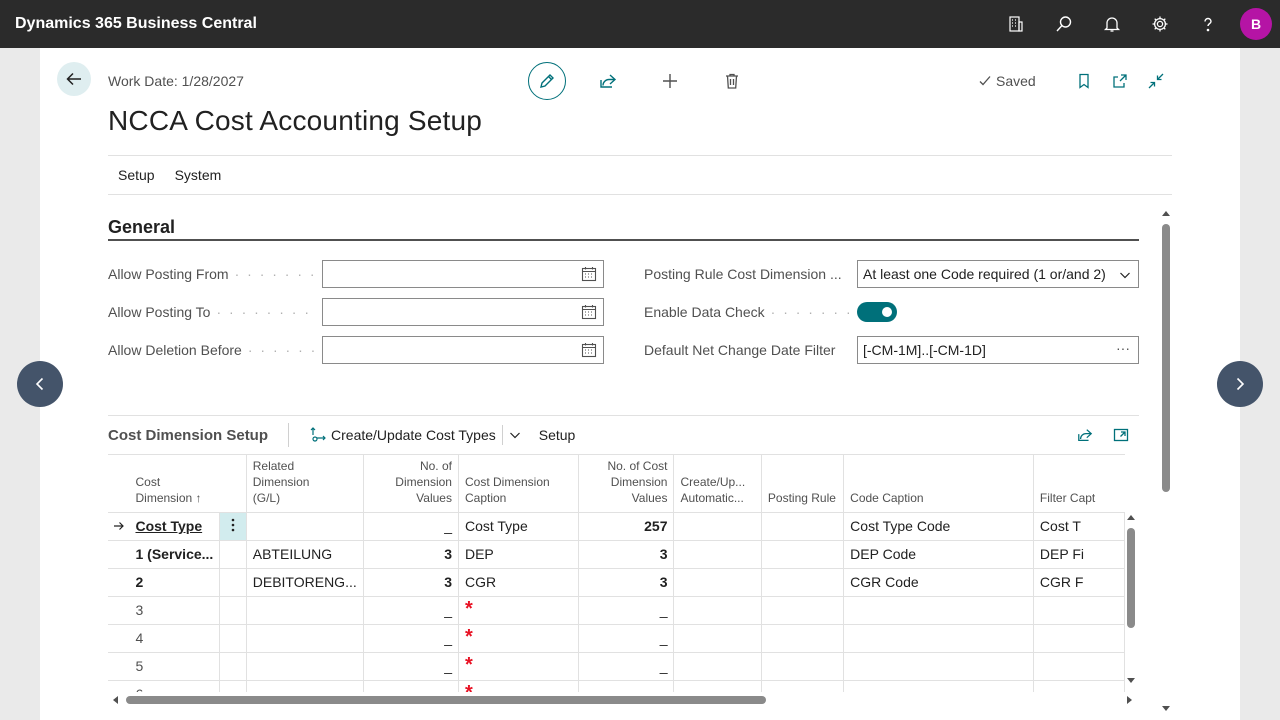 The height and width of the screenshot is (720, 1280). I want to click on enable-data-check-toggle, so click(877, 312).